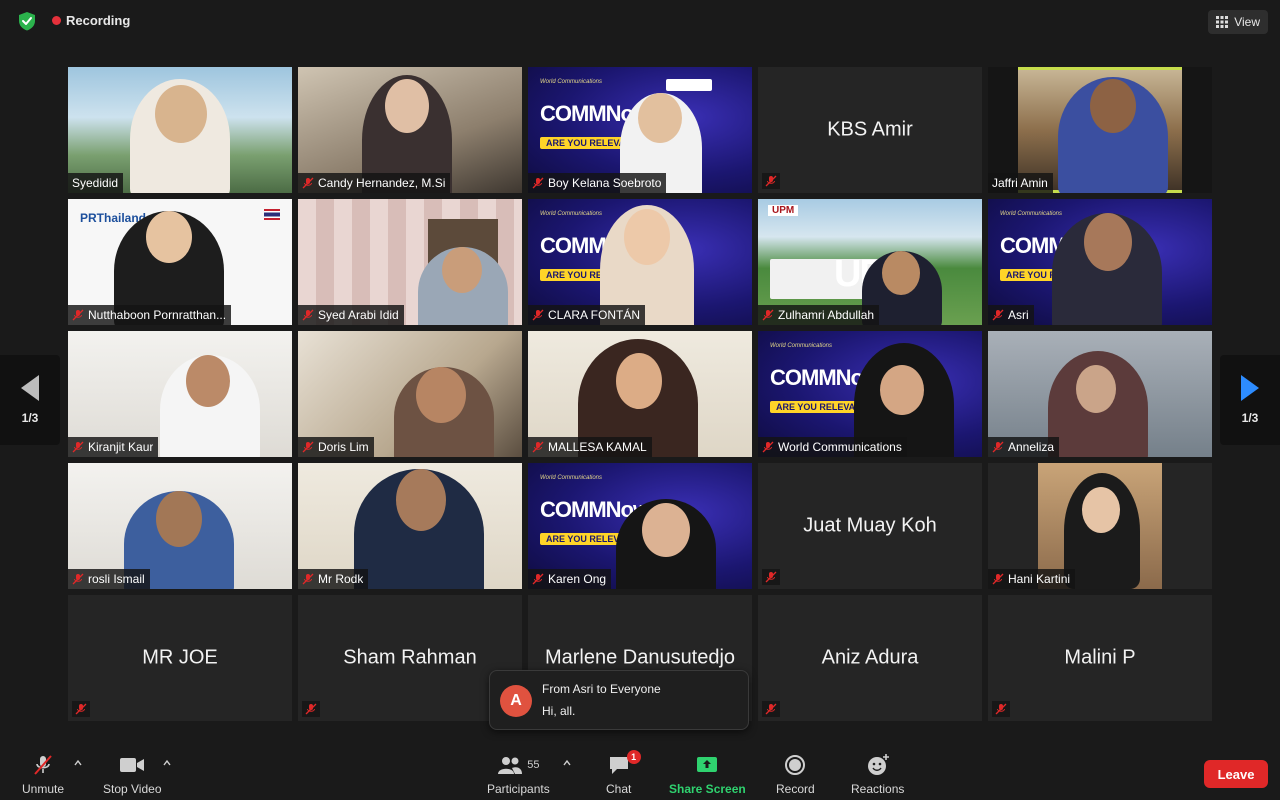 This screenshot has width=1280, height=800. Describe the element at coordinates (870, 658) in the screenshot. I see `participant-tile: Aniz Adura` at that location.